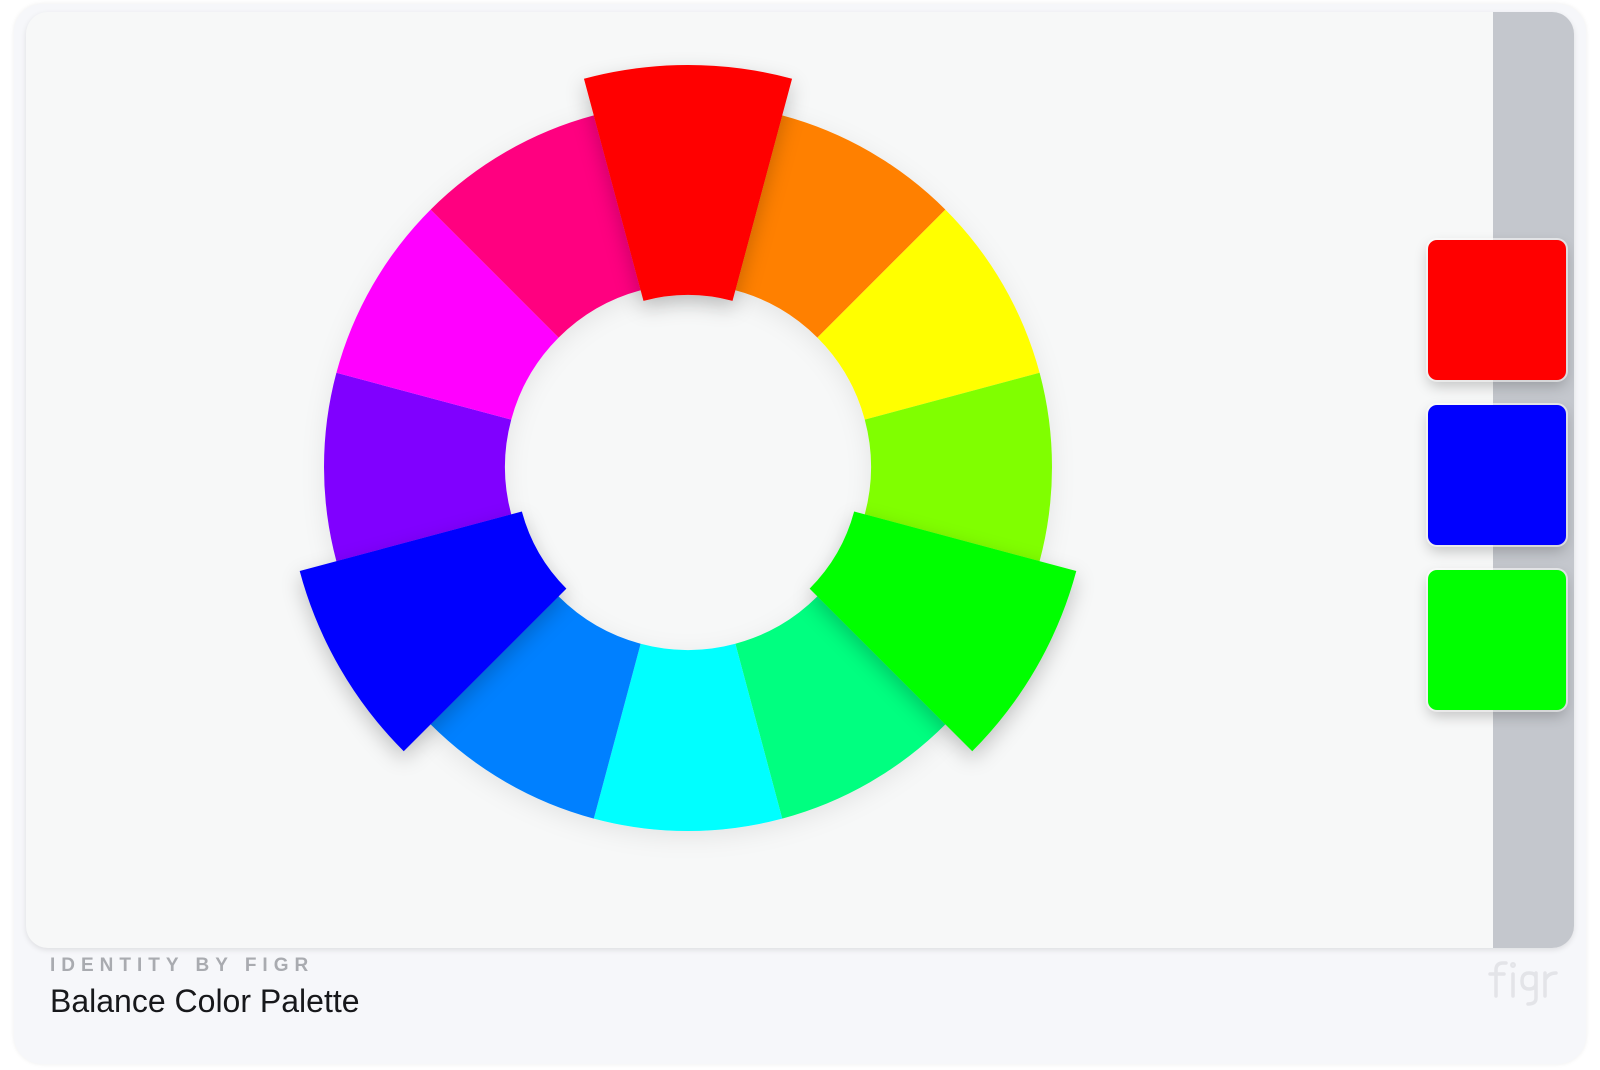  I want to click on swatch-red, so click(1497, 310).